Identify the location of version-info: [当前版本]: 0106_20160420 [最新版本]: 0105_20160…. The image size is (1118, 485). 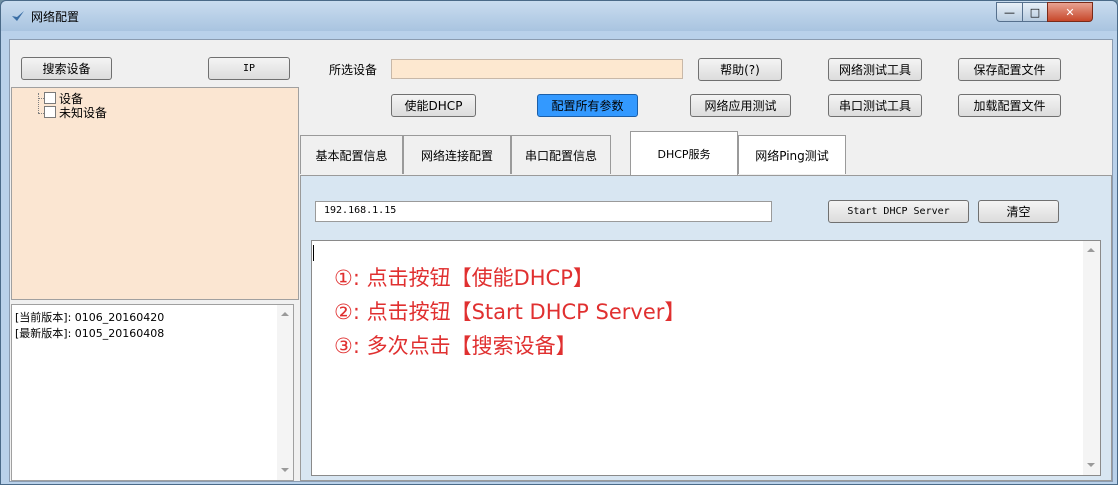
(152, 392).